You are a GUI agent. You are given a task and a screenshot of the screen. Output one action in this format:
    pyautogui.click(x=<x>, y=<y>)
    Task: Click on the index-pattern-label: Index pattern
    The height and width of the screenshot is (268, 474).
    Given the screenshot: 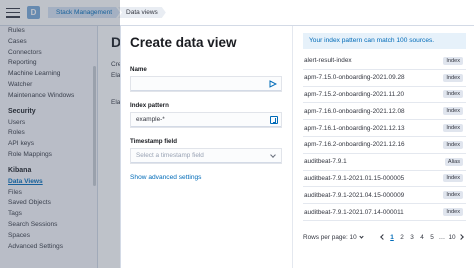 What is the action you would take?
    pyautogui.click(x=149, y=105)
    